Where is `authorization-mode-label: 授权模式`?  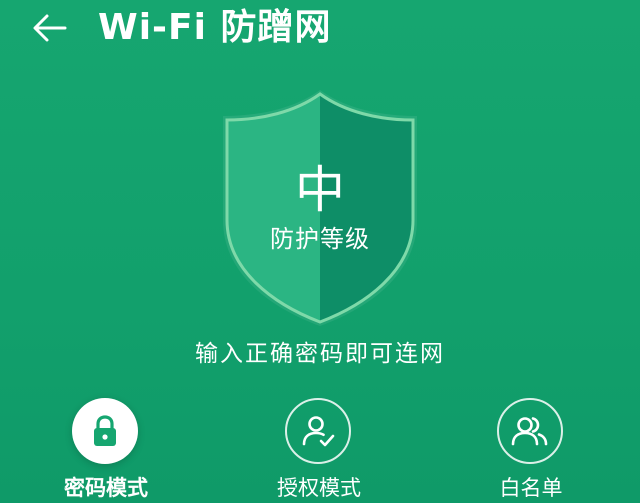
authorization-mode-label: 授权模式 is located at coordinates (319, 488).